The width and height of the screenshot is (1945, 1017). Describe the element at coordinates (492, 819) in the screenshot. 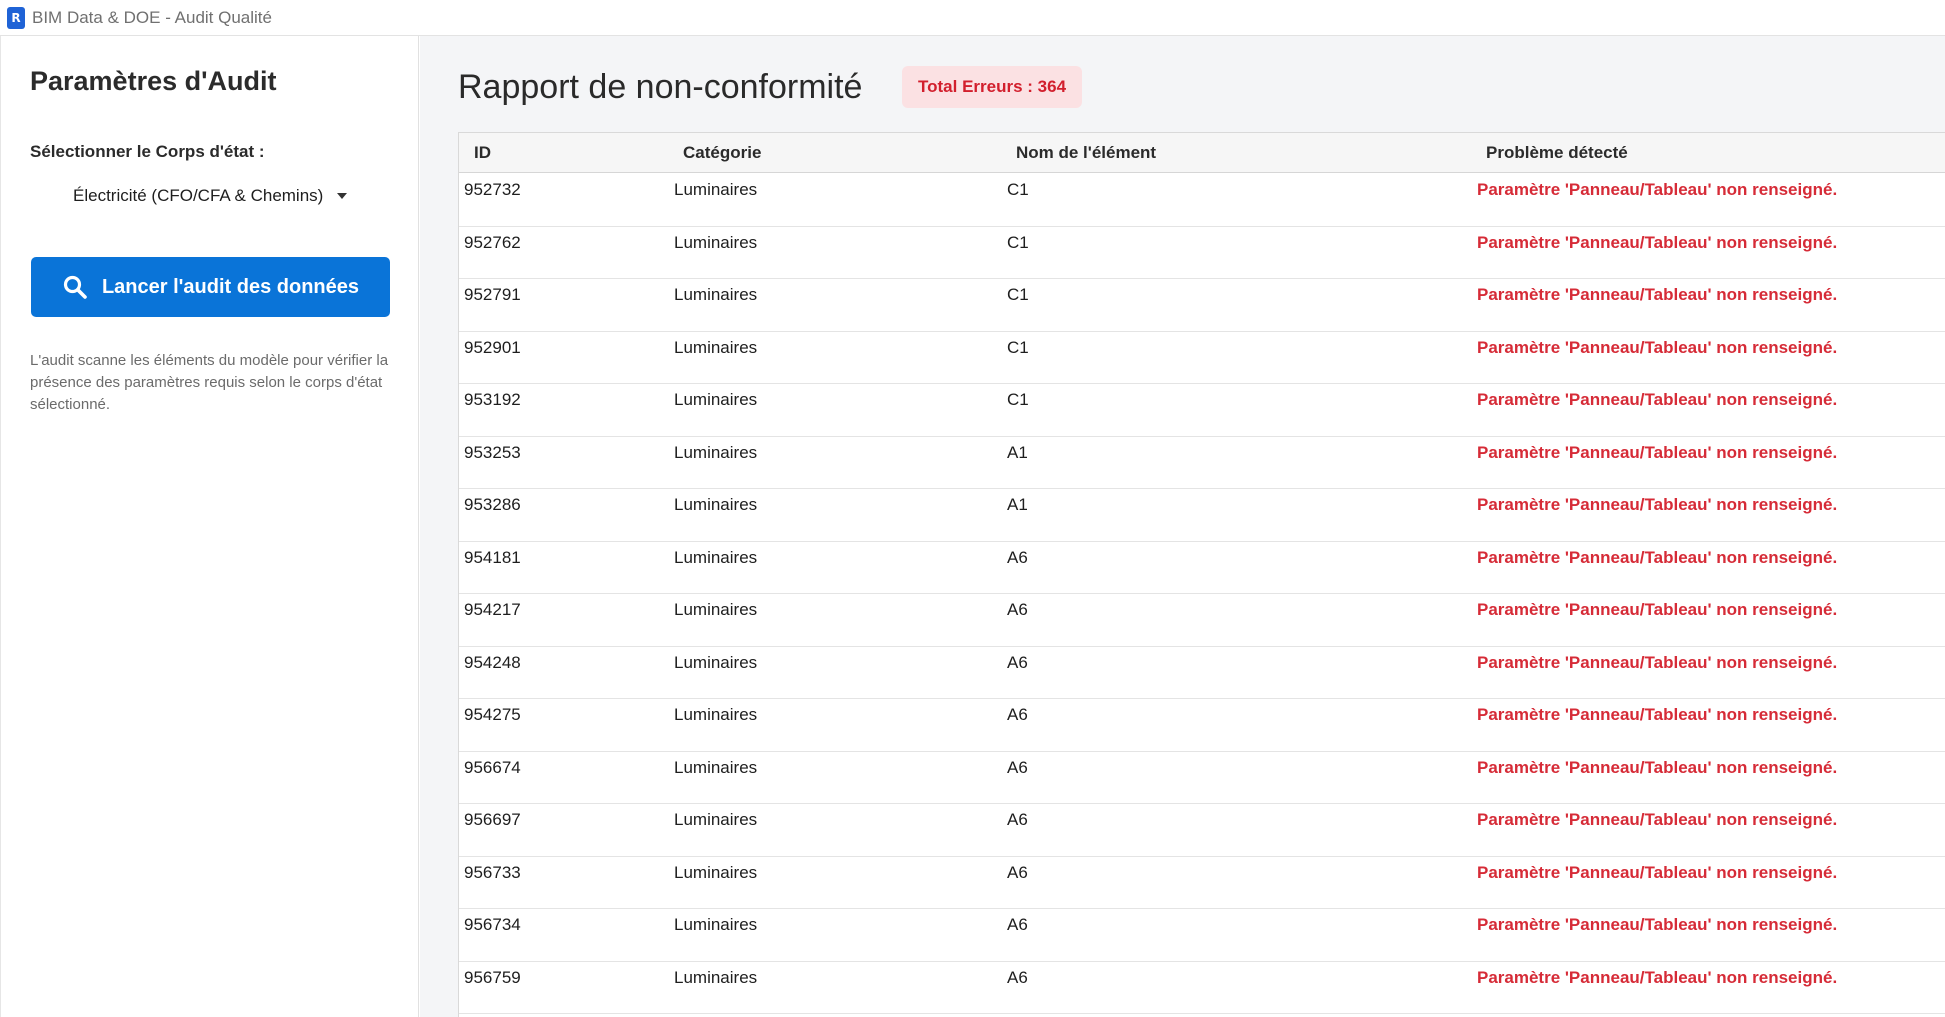

I see `cell-id: 956697` at that location.